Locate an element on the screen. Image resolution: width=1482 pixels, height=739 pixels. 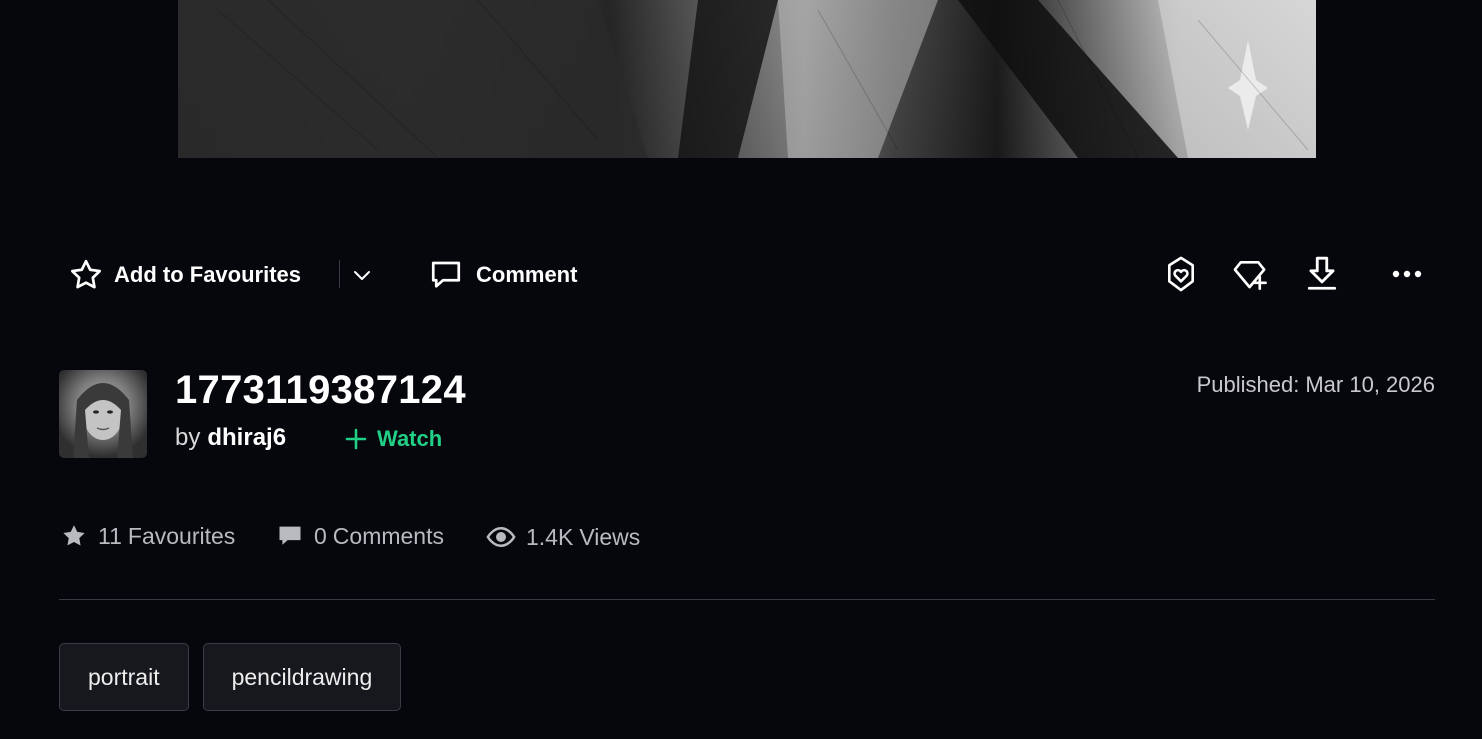
views-stat: 1.4K Views is located at coordinates (563, 537).